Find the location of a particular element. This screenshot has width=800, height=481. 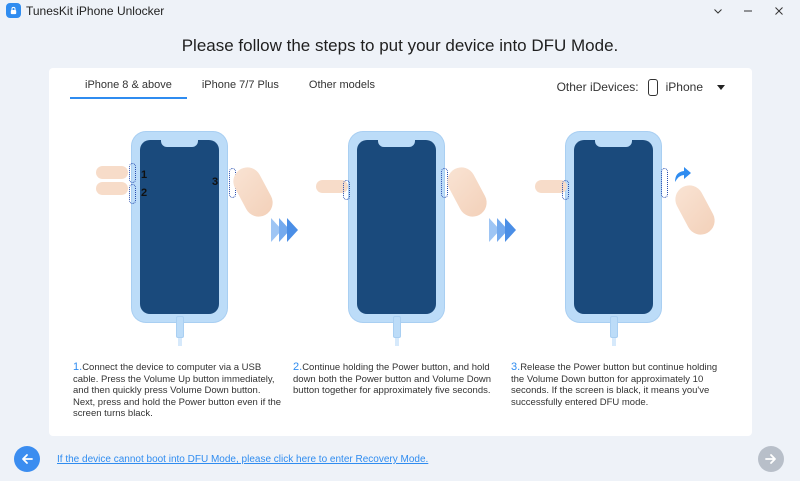

next-button is located at coordinates (771, 459).